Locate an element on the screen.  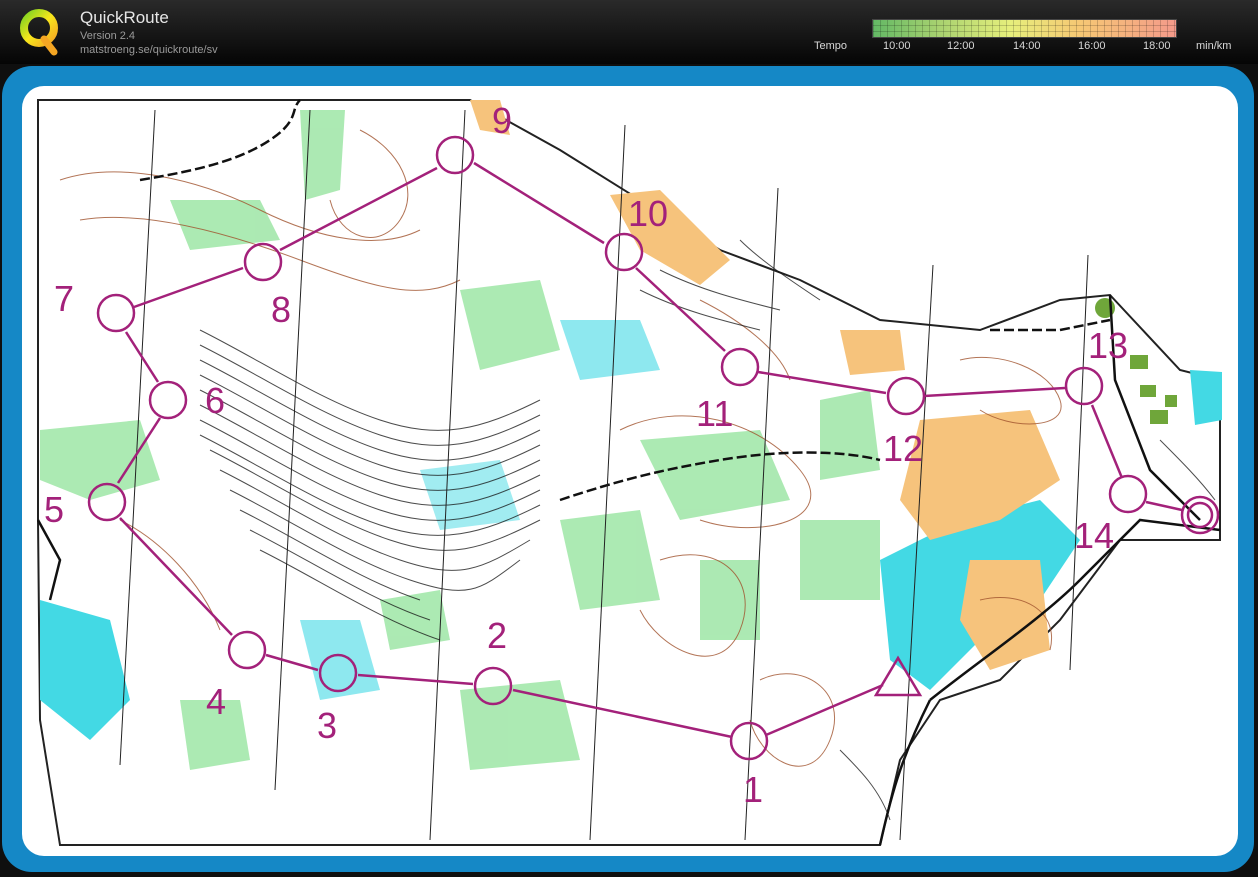
tempo-label: Tempo is located at coordinates (831, 46).